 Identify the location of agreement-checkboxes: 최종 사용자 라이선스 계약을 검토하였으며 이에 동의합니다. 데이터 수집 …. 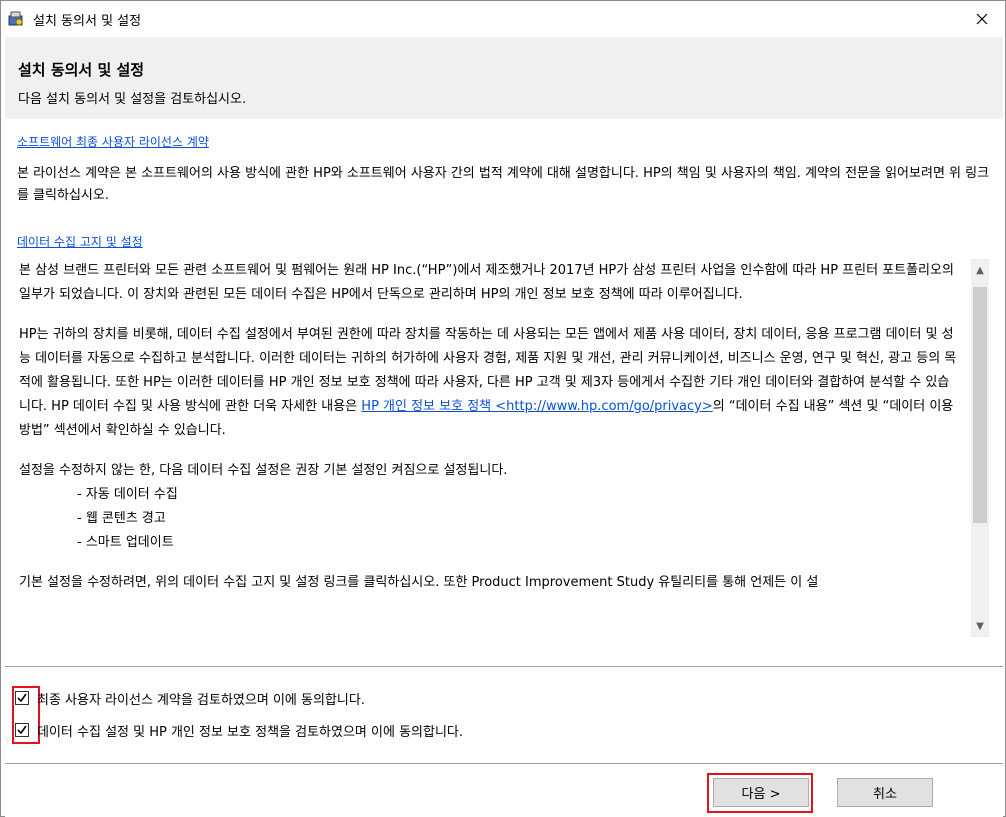
(504, 716).